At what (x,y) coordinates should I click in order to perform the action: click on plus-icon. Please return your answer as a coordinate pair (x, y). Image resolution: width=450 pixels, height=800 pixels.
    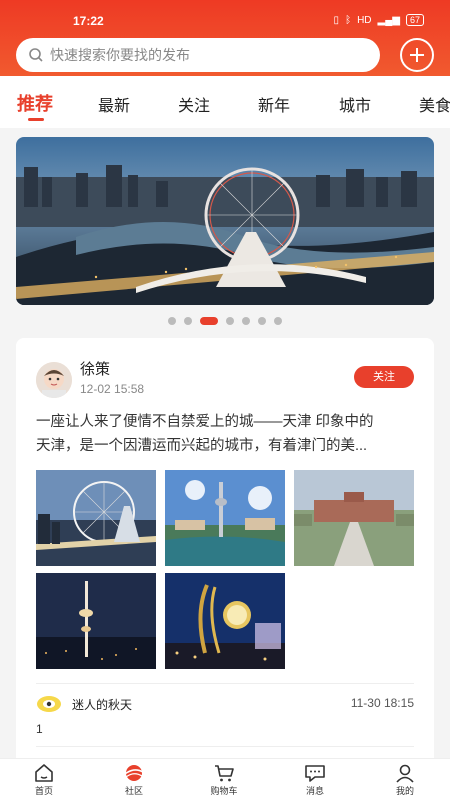
    Looking at the image, I should click on (417, 55).